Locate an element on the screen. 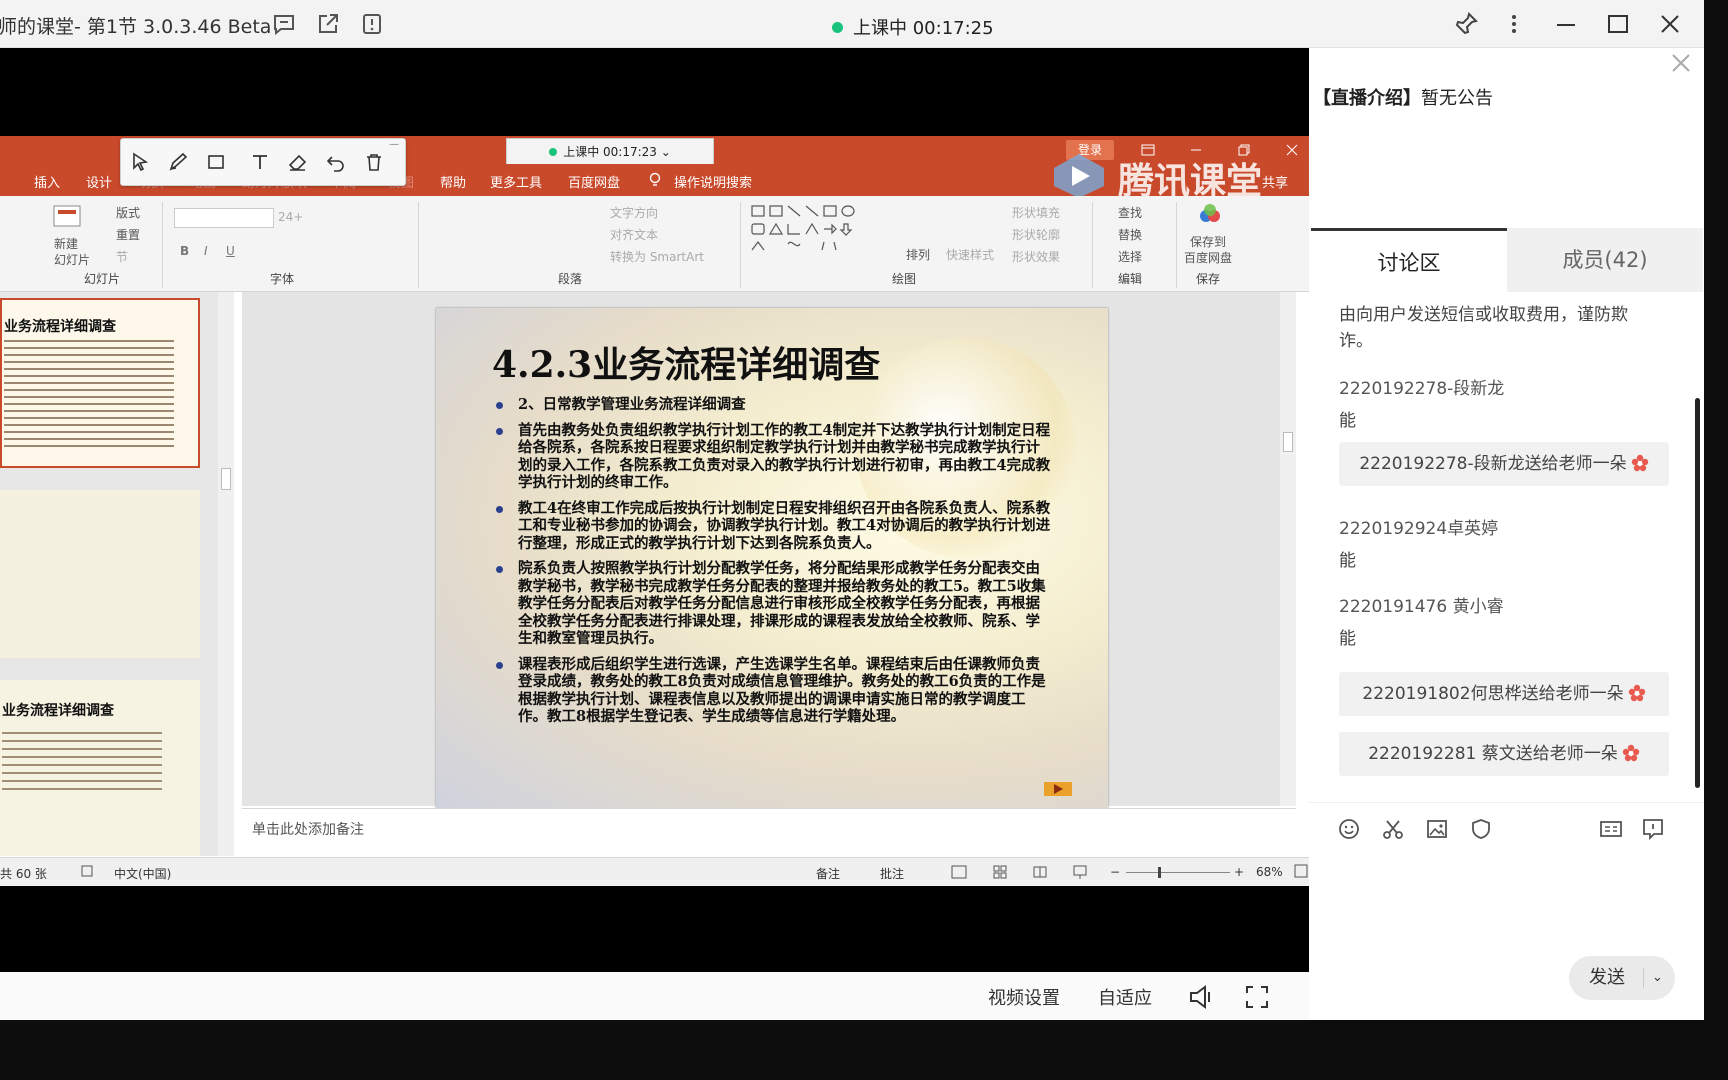 This screenshot has height=1080, width=1728. fit-slide-icon is located at coordinates (1301, 871).